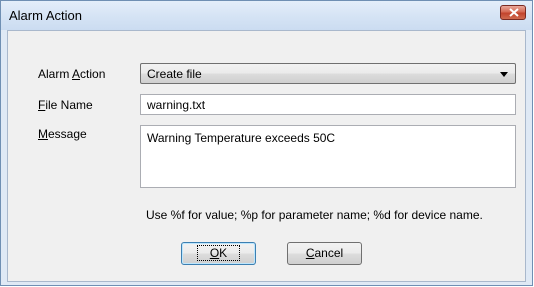 The width and height of the screenshot is (534, 287). I want to click on close-icon, so click(514, 12).